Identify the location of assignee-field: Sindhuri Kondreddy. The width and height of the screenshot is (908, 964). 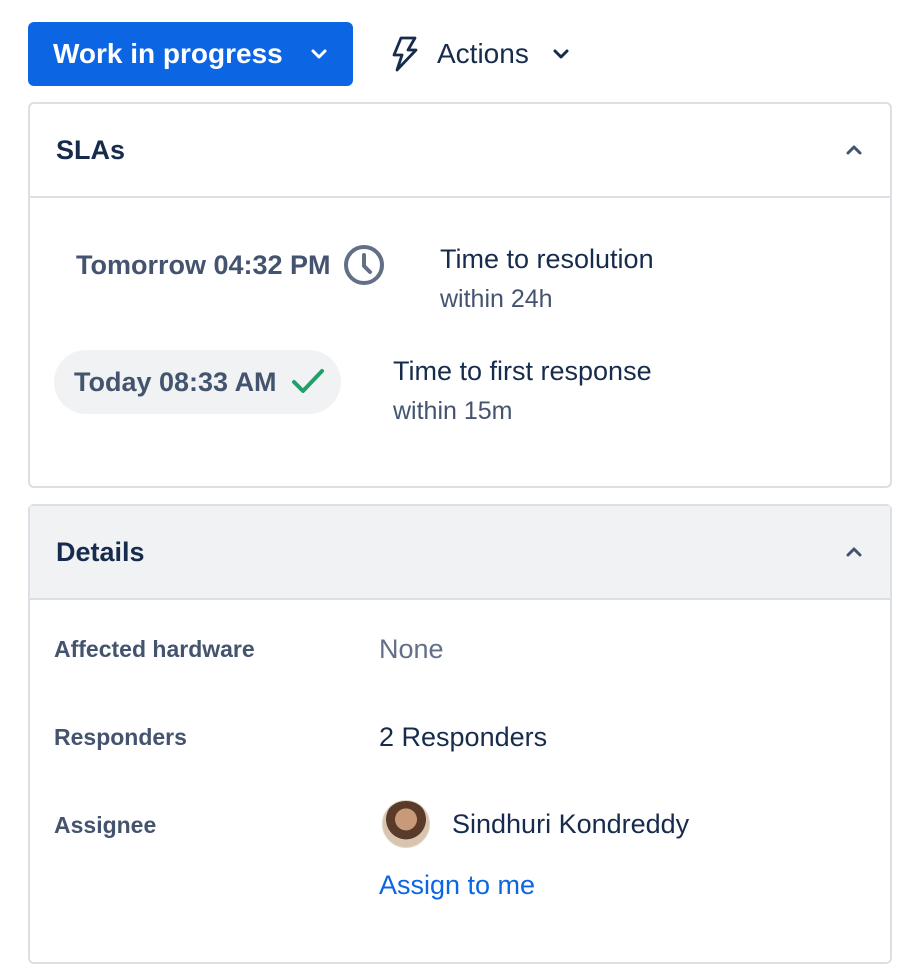
(535, 824).